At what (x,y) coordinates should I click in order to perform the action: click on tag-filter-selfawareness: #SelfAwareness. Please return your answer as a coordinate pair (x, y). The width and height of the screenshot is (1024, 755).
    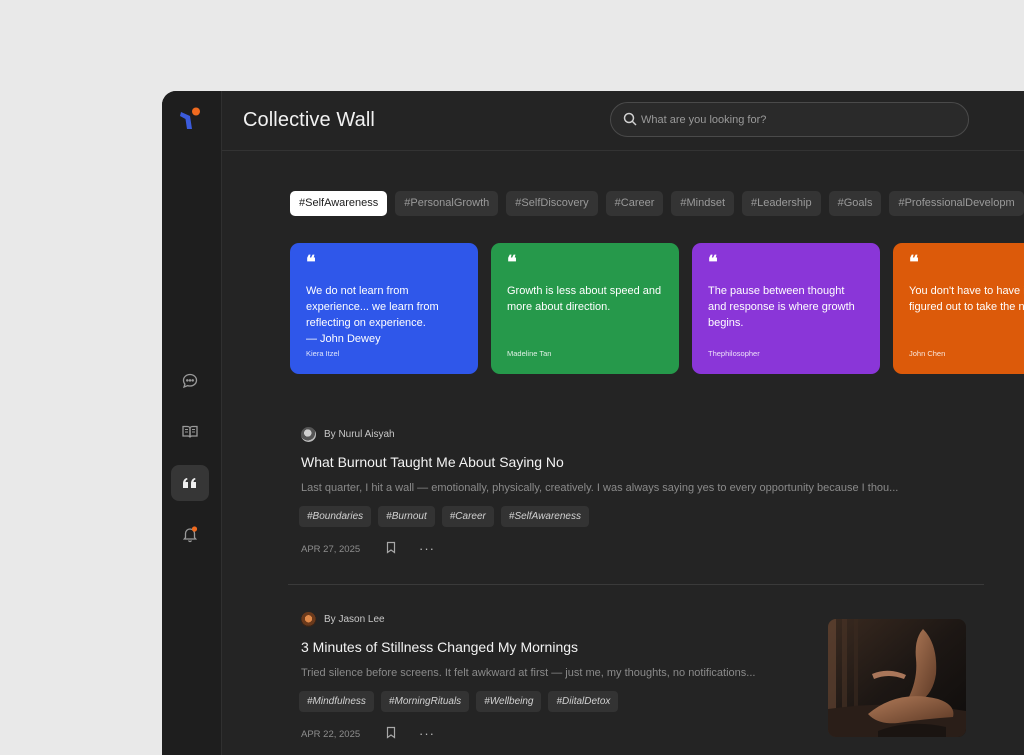
    Looking at the image, I should click on (339, 203).